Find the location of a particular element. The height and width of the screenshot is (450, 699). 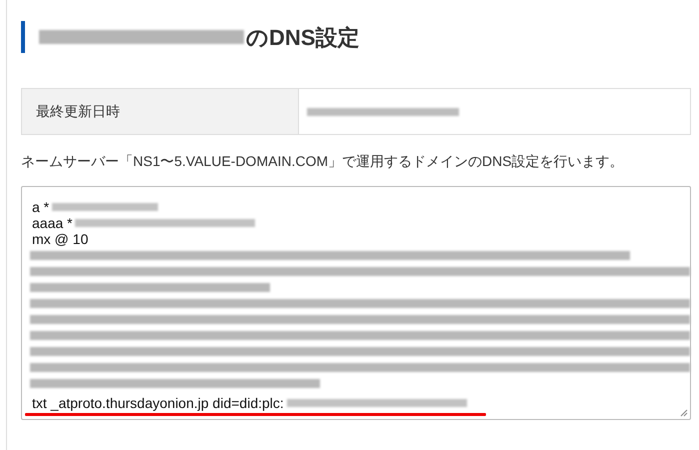

resize-grip-icon is located at coordinates (684, 413).